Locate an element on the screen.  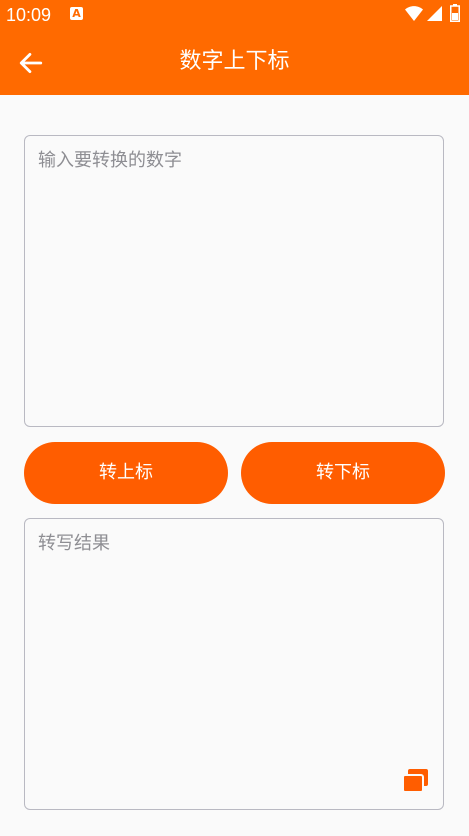
page-title: 数字上下标 is located at coordinates (234, 61).